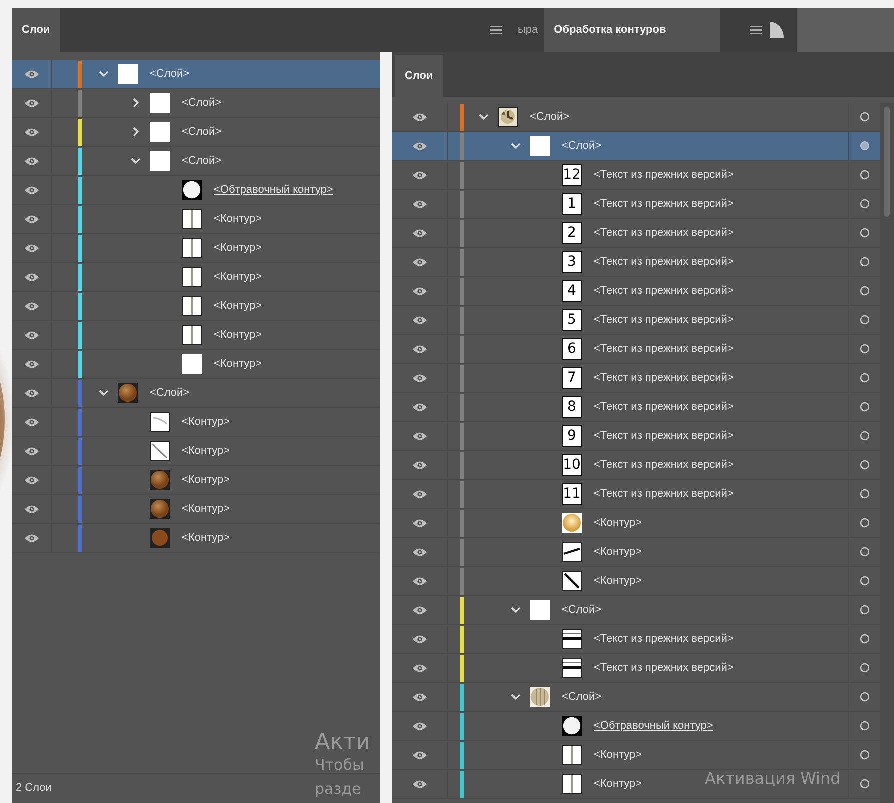 The width and height of the screenshot is (894, 803). What do you see at coordinates (636, 262) in the screenshot?
I see `layer-row: 3 <Текст из прежних версий>` at bounding box center [636, 262].